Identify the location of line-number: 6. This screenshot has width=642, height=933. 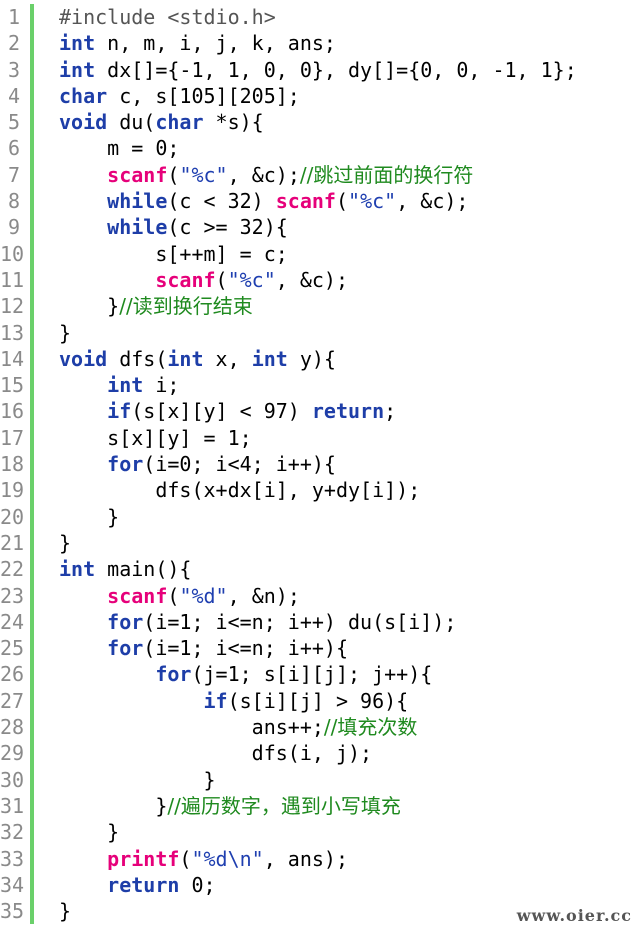
(13, 148).